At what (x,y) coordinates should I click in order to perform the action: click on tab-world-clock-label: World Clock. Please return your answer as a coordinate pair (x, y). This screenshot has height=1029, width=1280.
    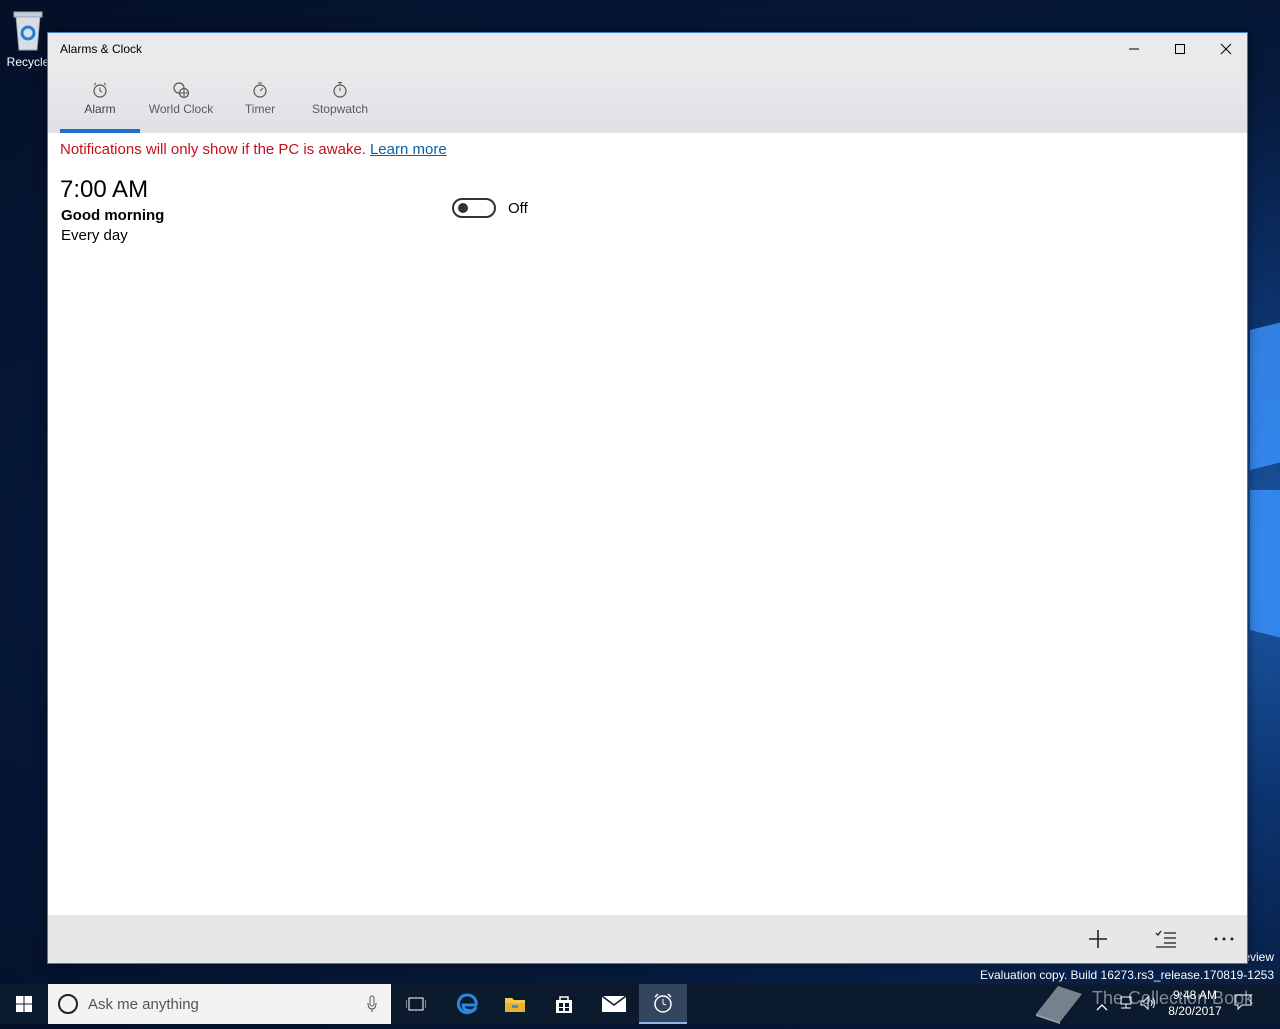
    Looking at the image, I should click on (181, 109).